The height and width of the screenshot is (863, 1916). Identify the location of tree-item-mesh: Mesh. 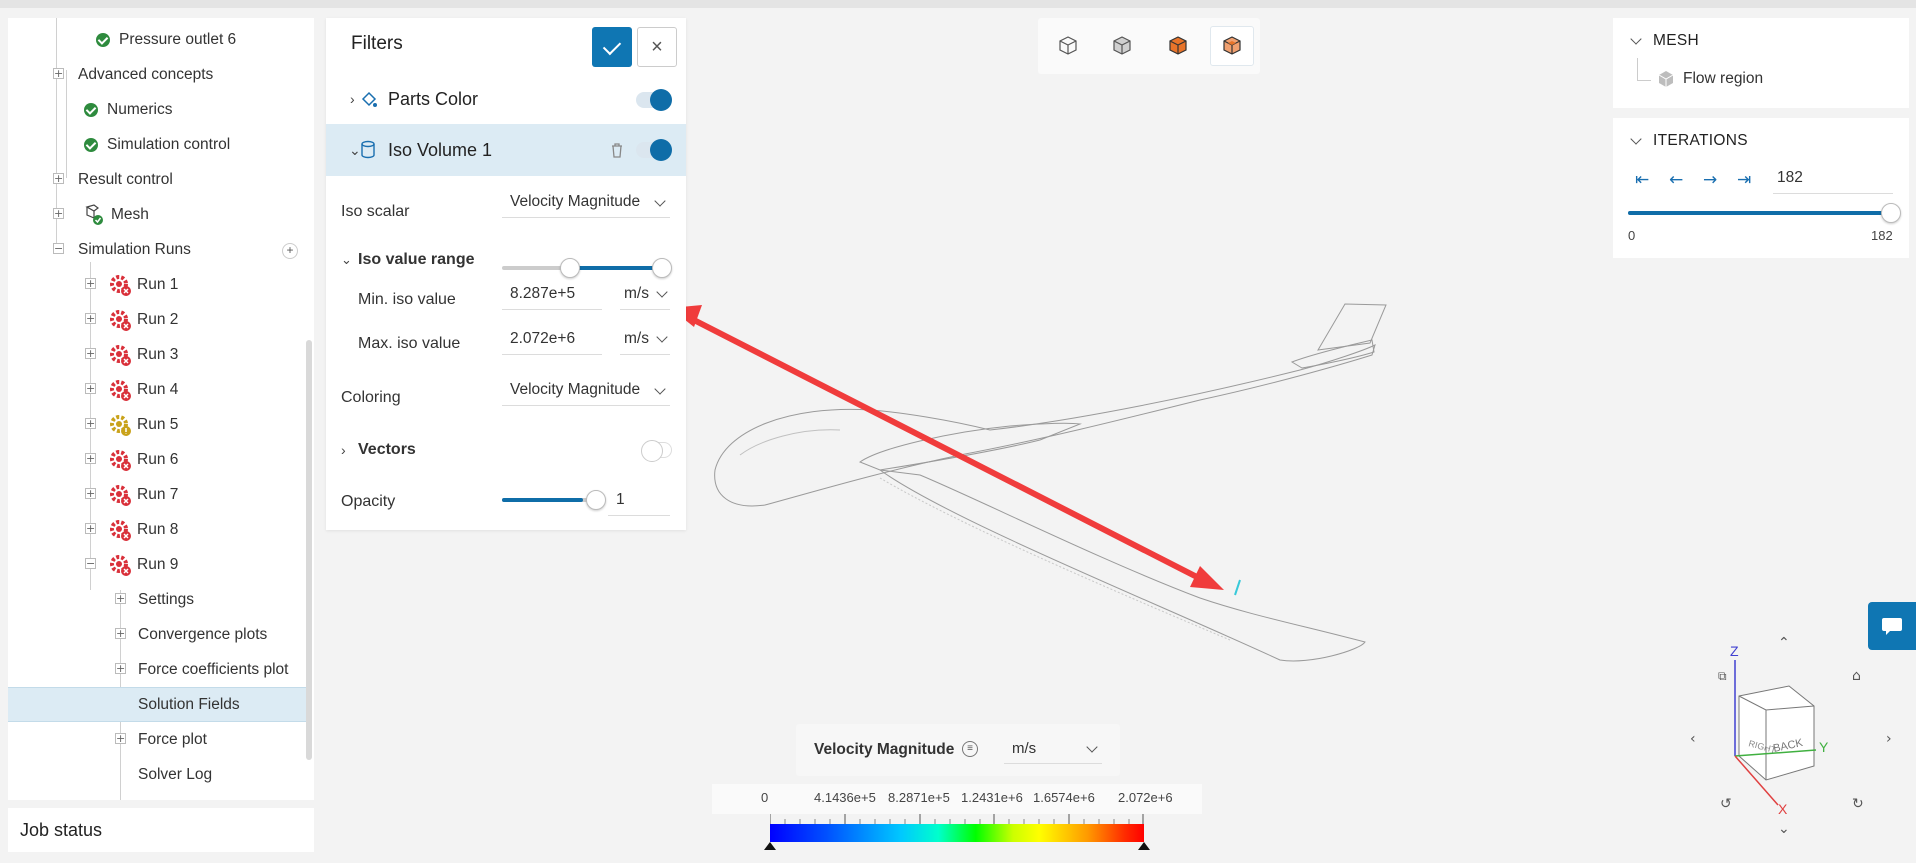
(115, 214).